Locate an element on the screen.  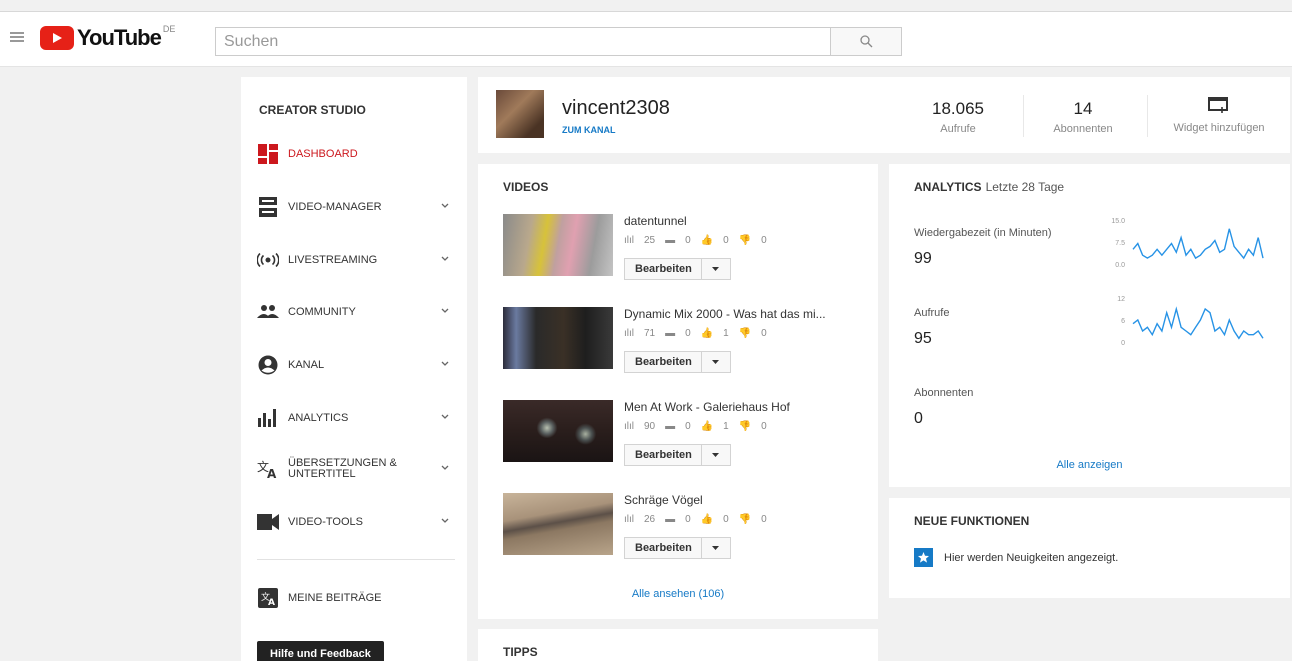
video-stats: ılıl 25 ▬ 0 👍 0 👎 0 is located at coordinates (700, 240).